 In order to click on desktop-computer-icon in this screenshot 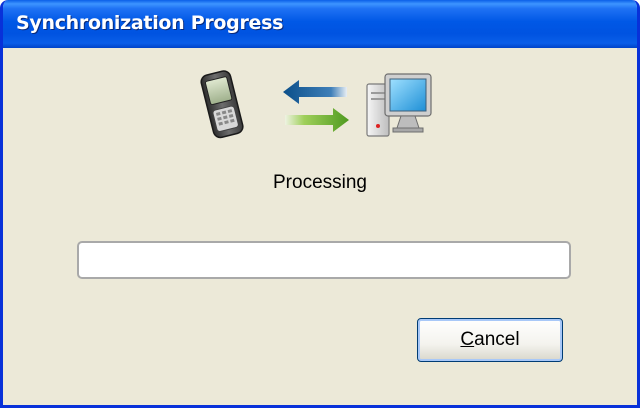, I will do `click(399, 107)`.